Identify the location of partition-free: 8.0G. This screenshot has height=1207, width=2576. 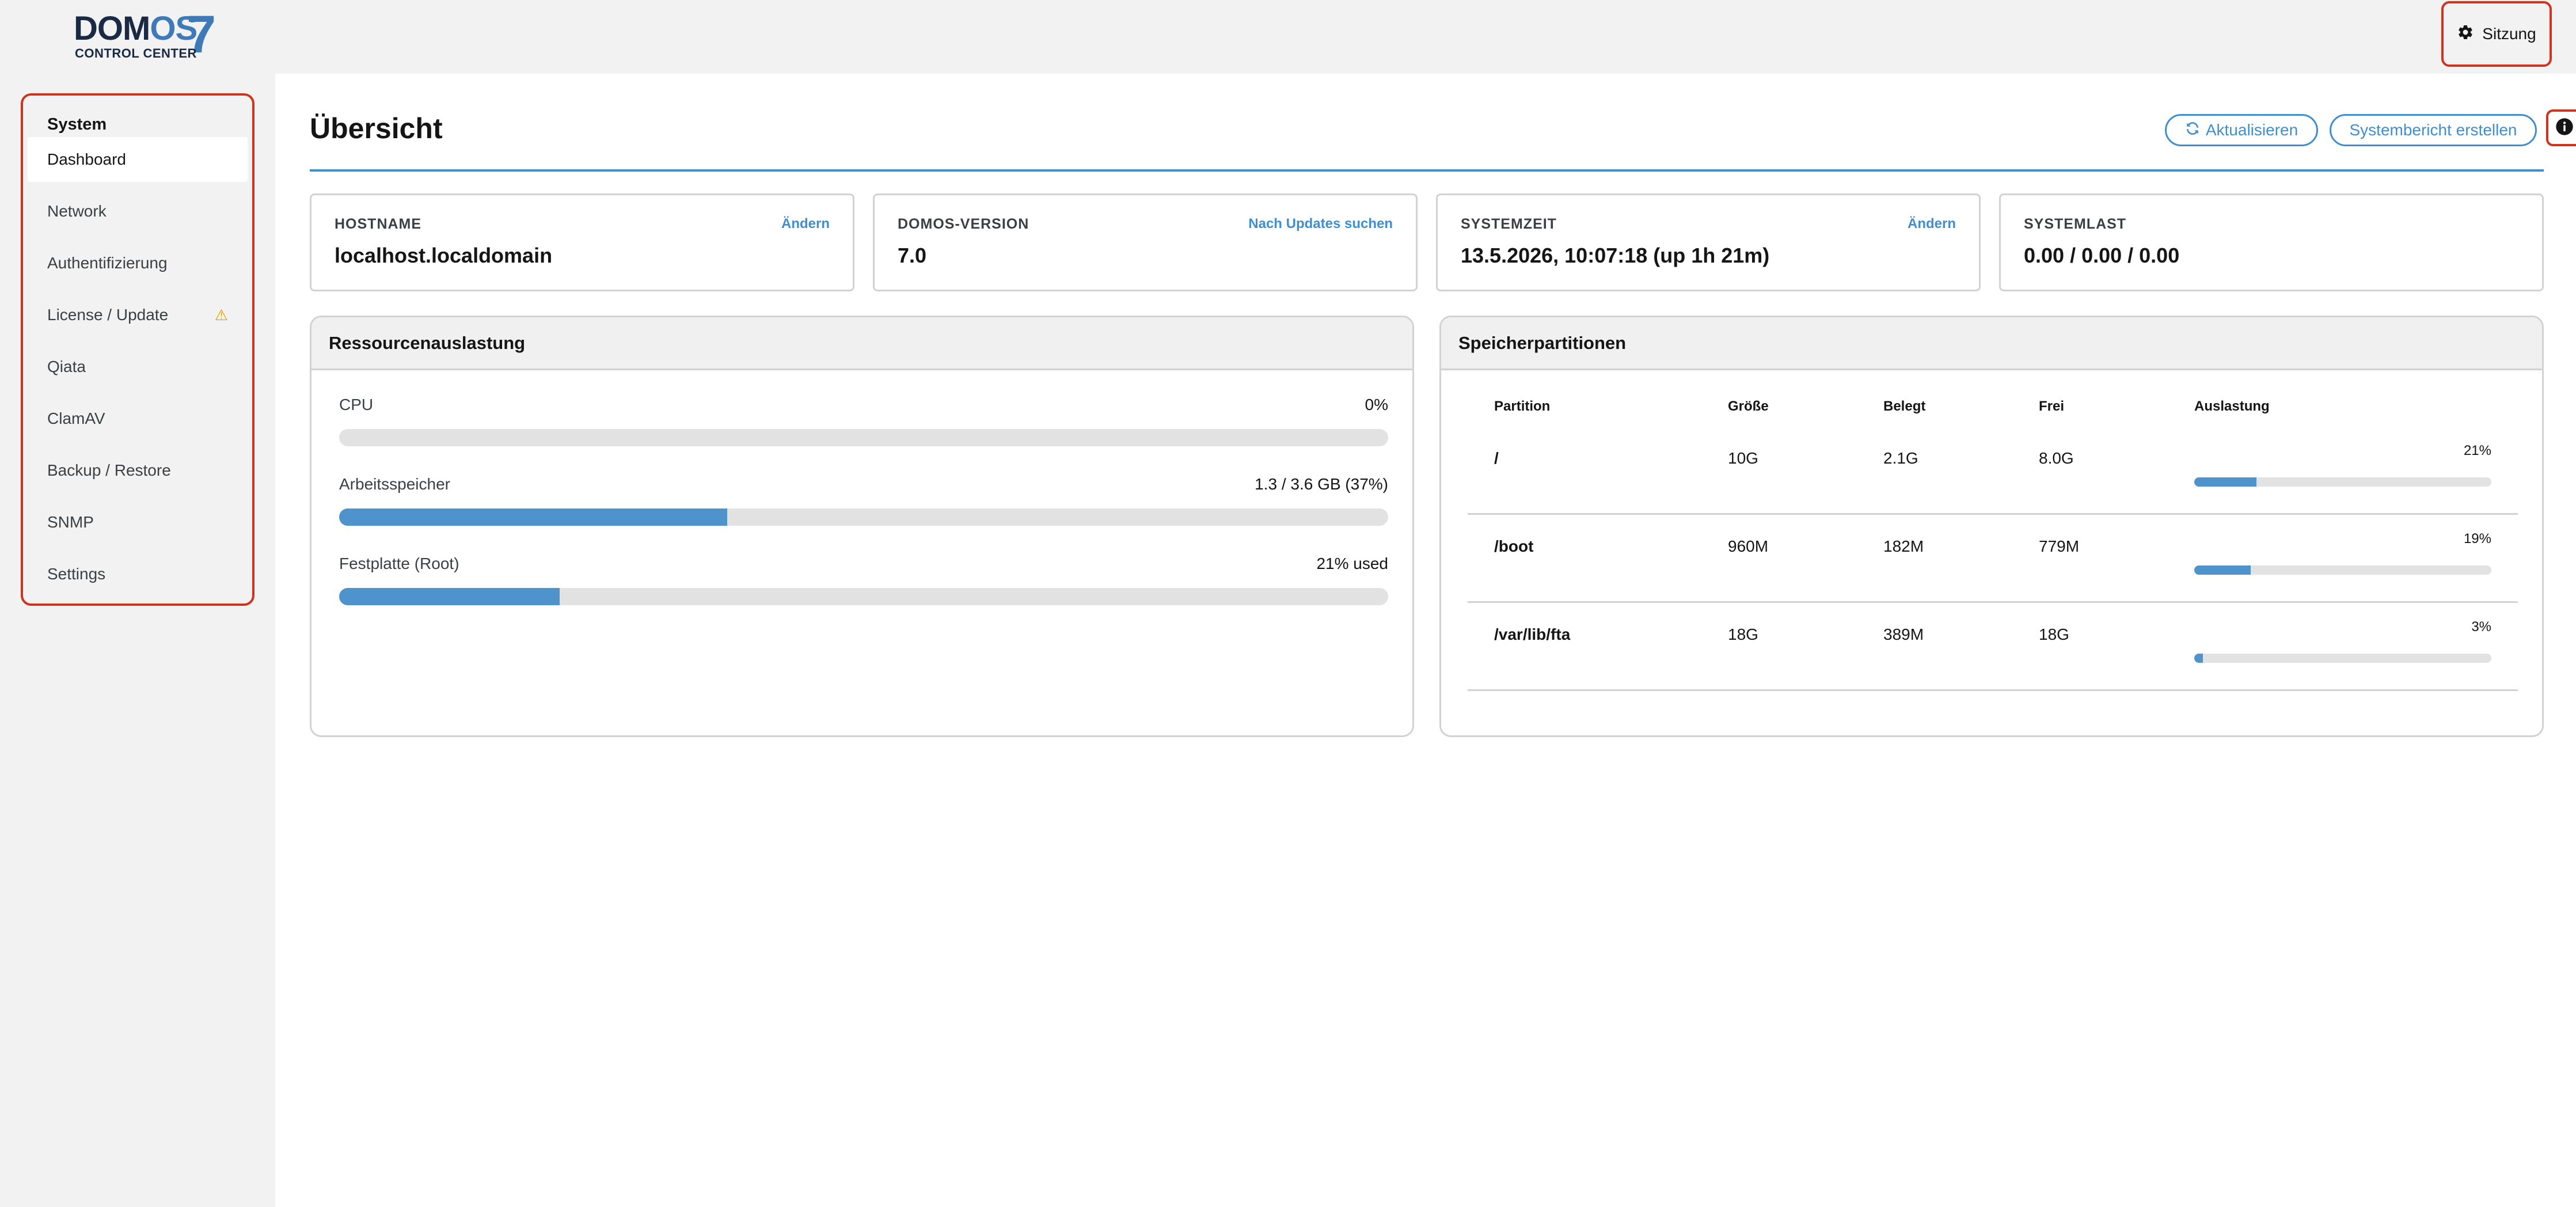
(2090, 471).